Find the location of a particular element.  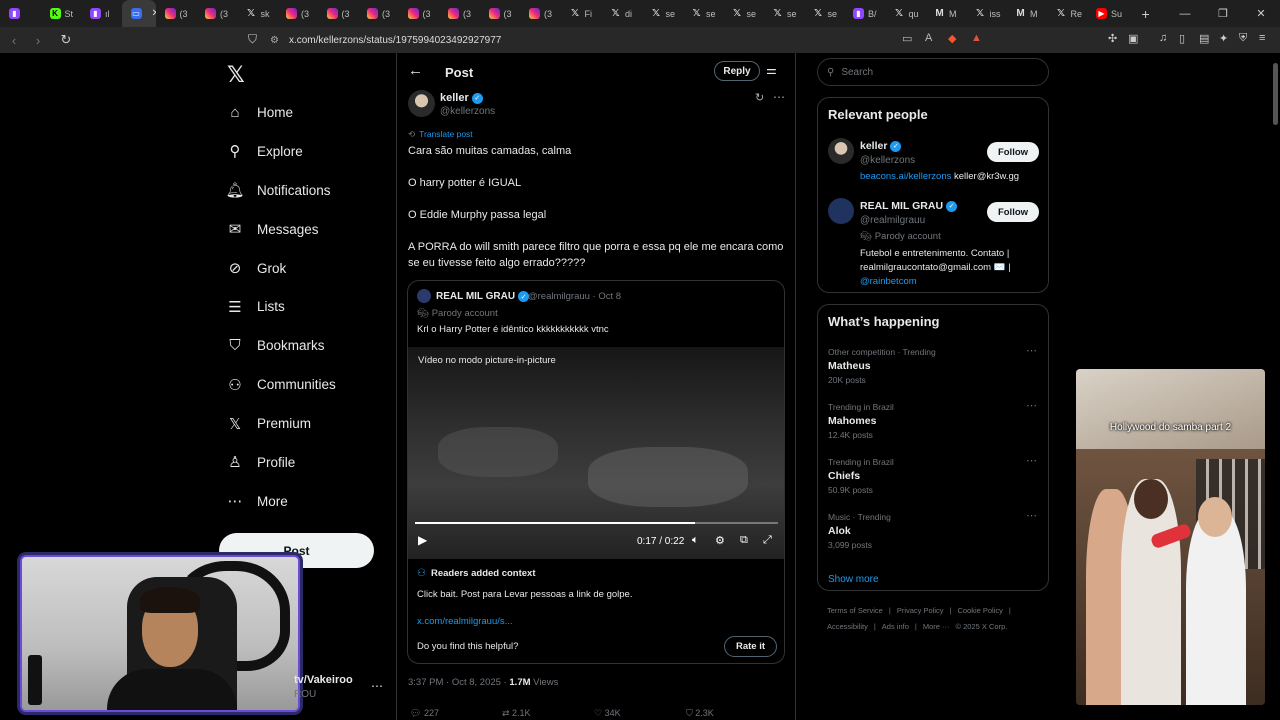

footer-link: Accessibility is located at coordinates (847, 626).